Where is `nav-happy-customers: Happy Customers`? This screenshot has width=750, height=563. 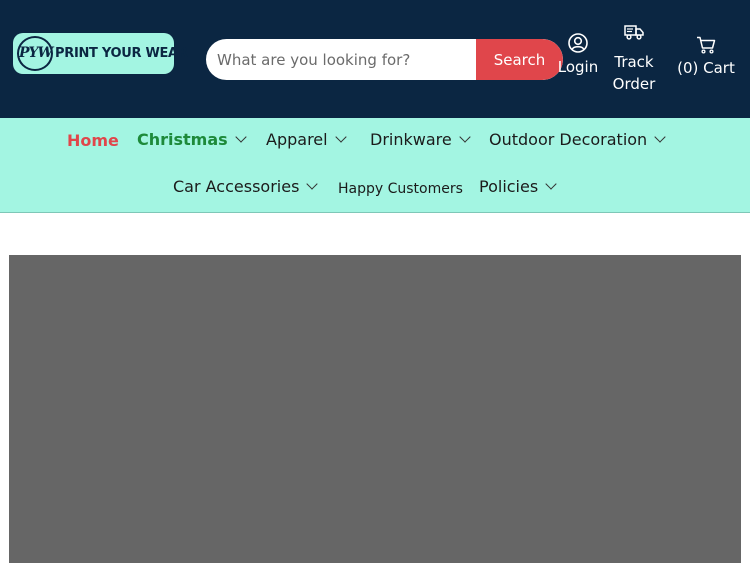
nav-happy-customers: Happy Customers is located at coordinates (400, 189).